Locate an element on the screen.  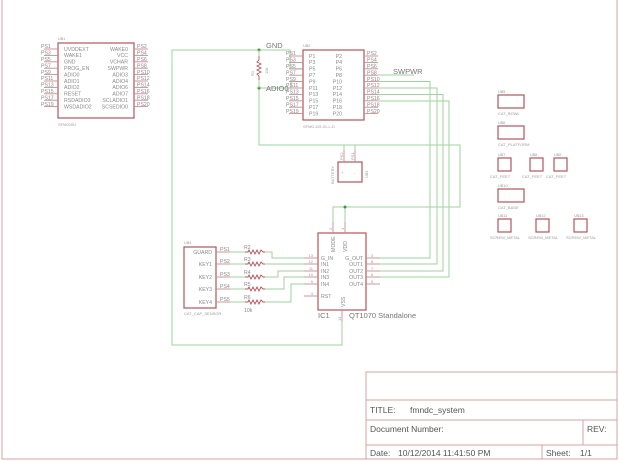
resistor-name: R5 is located at coordinates (247, 285).